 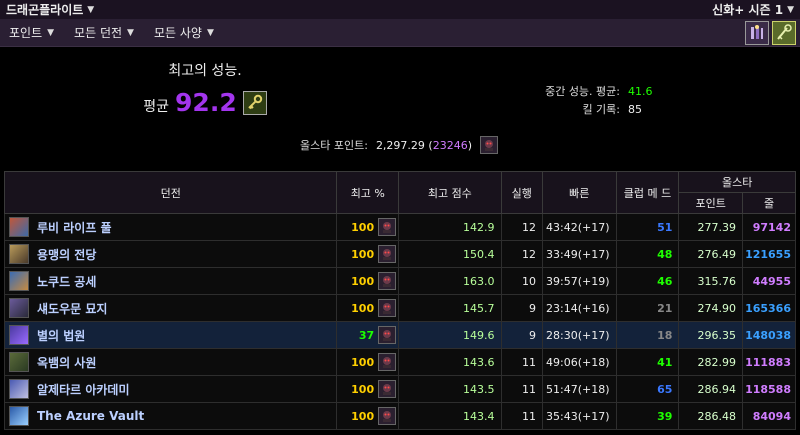 I want to click on clear-med-cell: 41, so click(x=647, y=362).